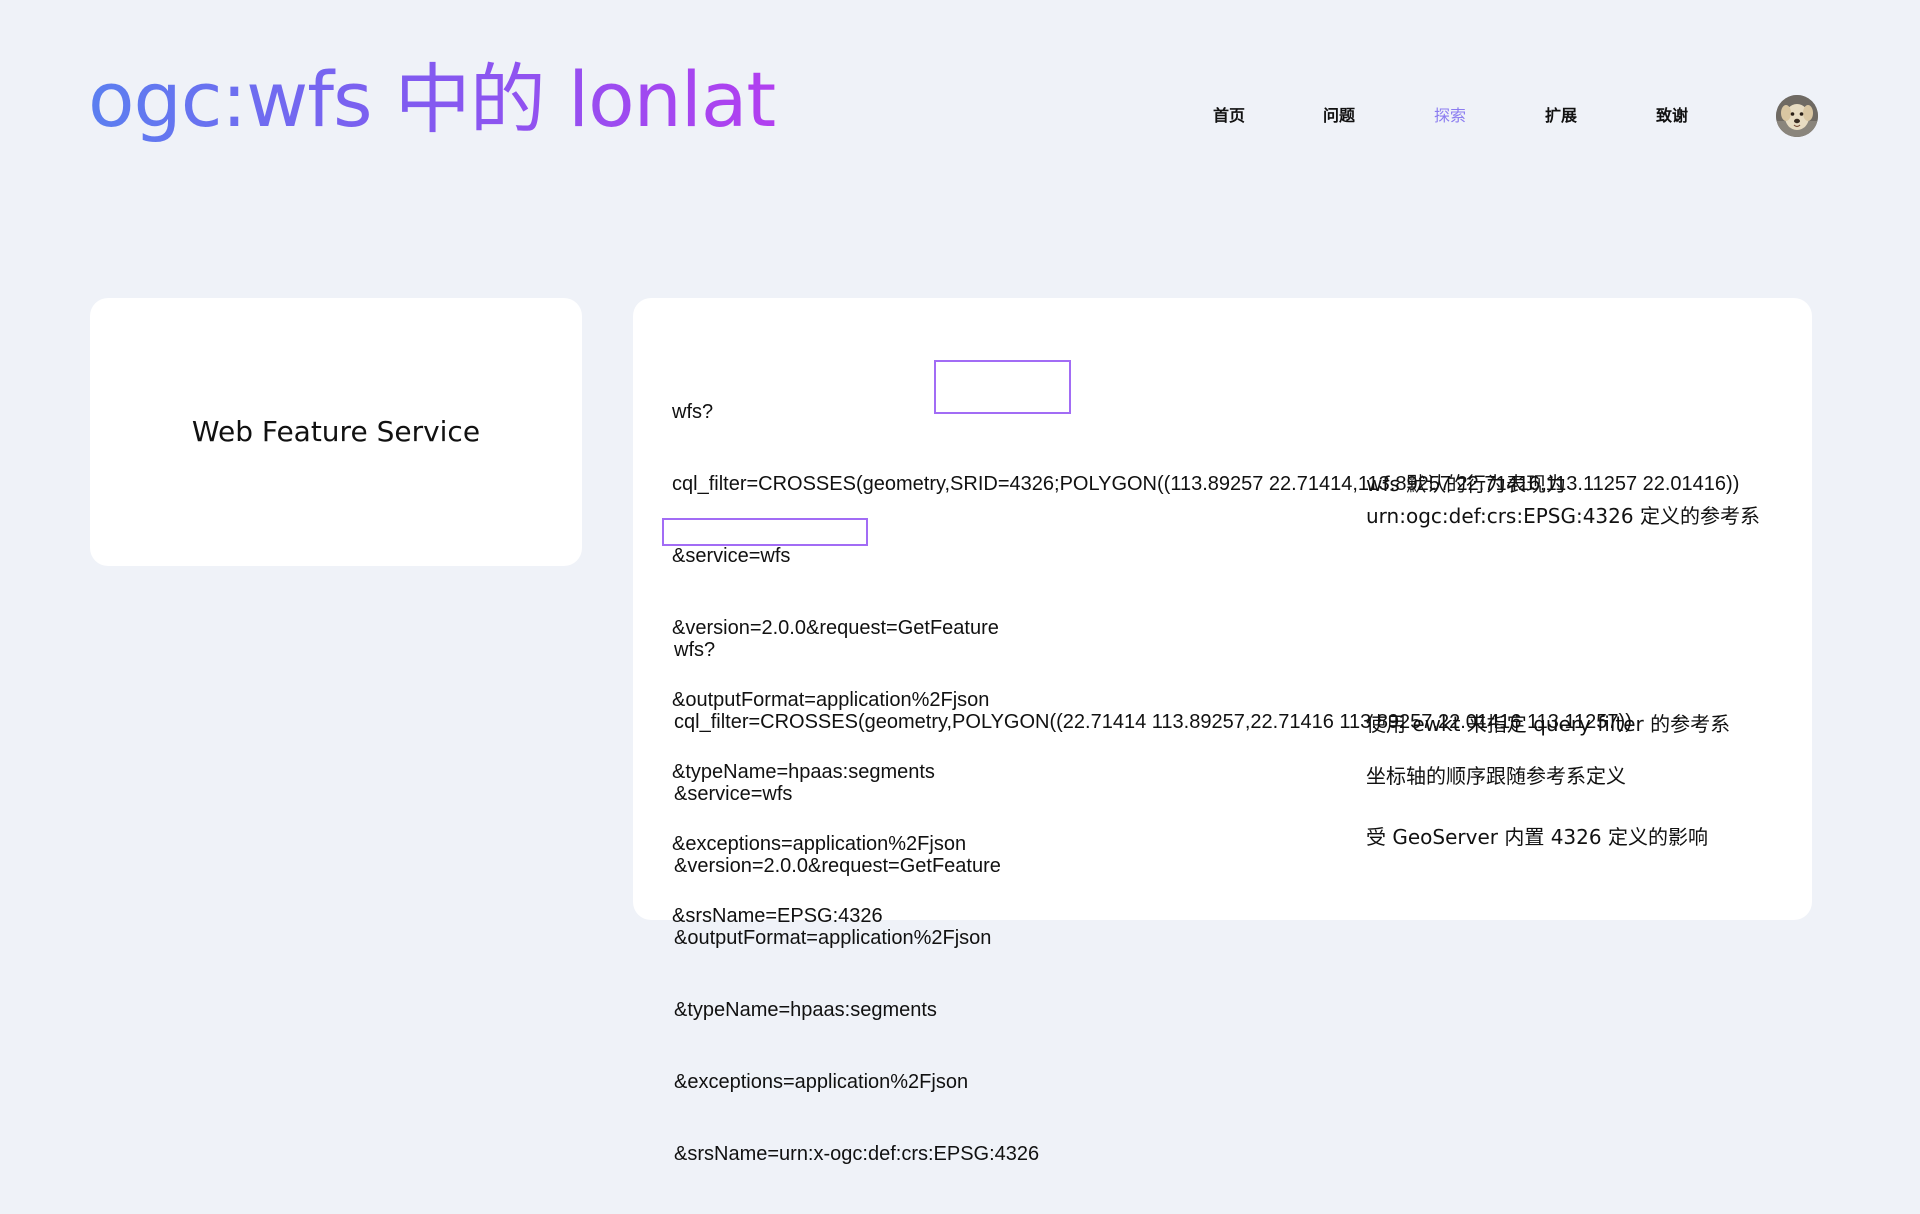  Describe the element at coordinates (960, 116) in the screenshot. I see `top-nav: 首页 问题 探索 扩展 致谢` at that location.